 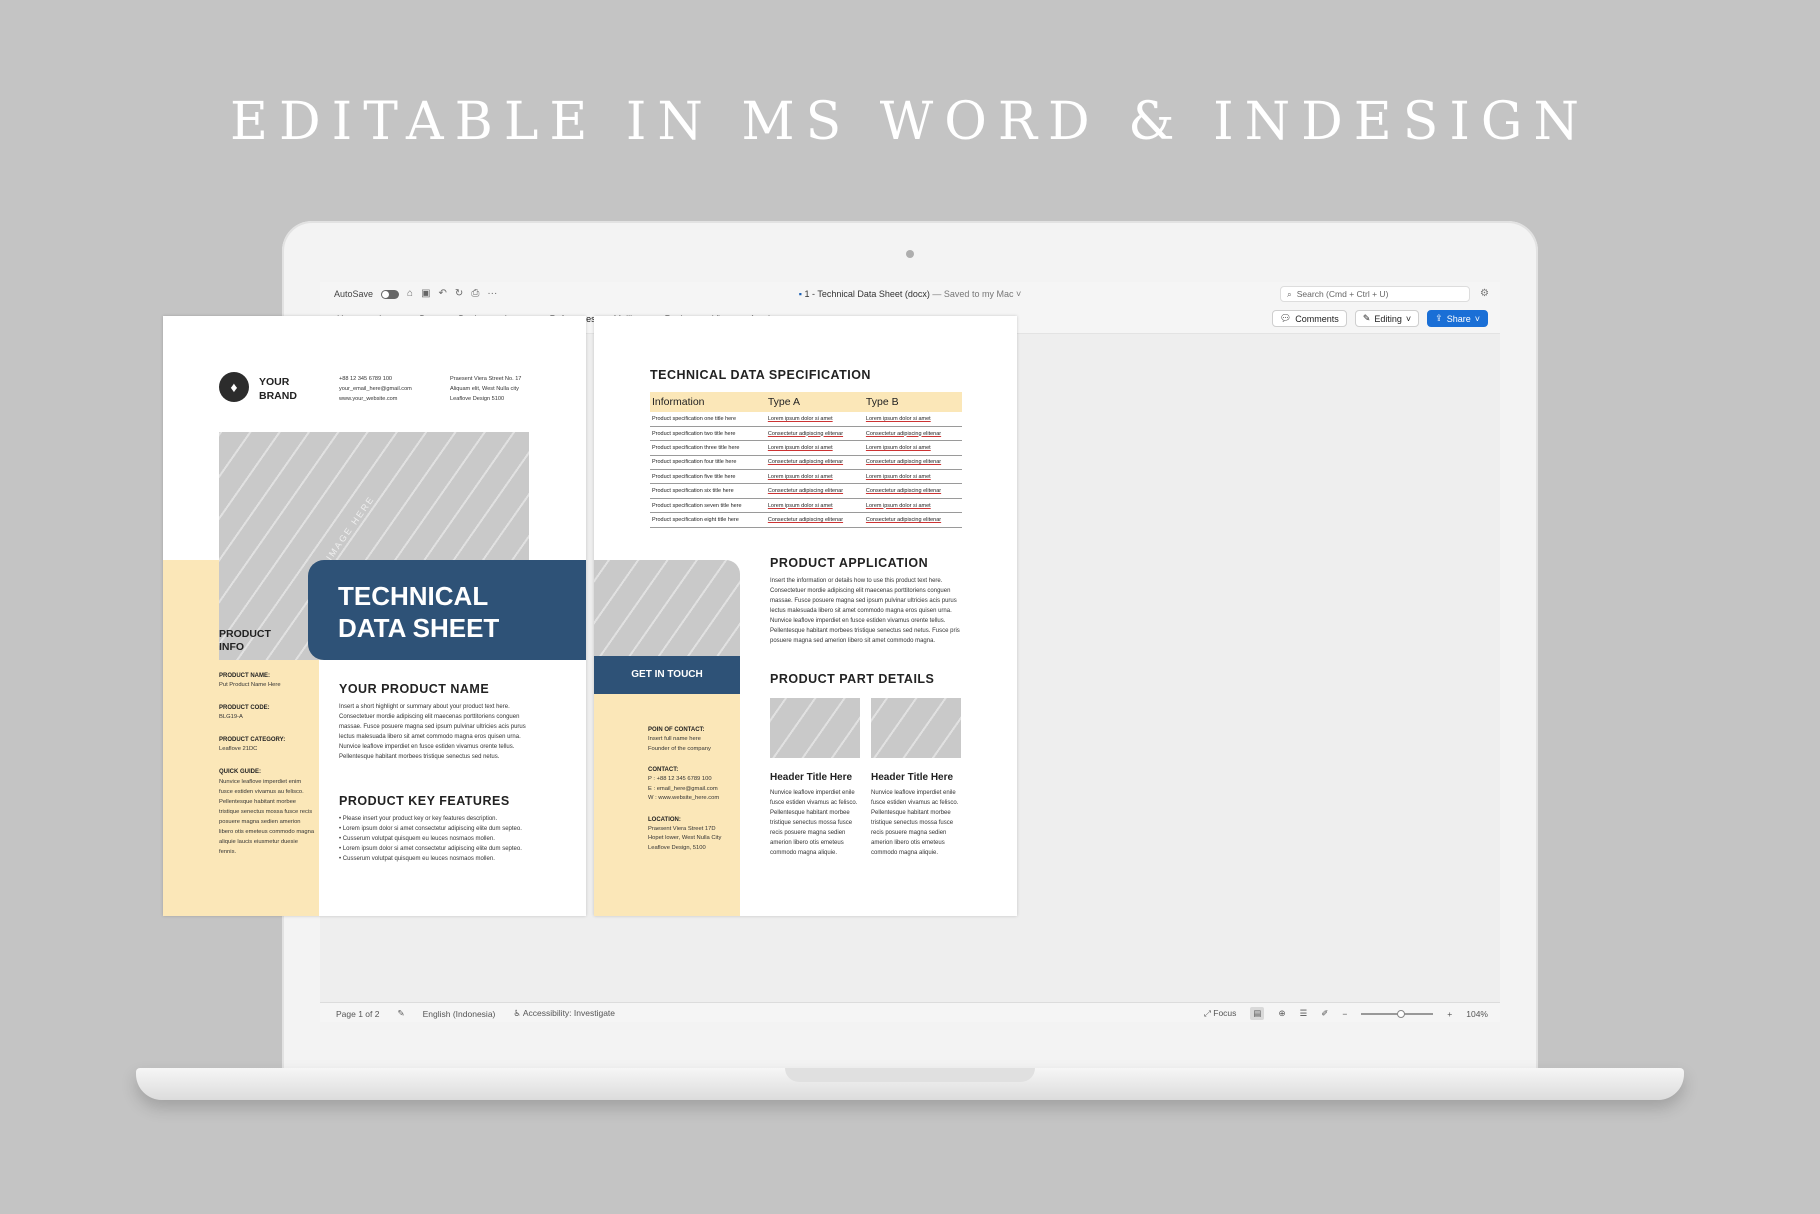 I want to click on contact-phone: P : +88 12 345 6789 100, so click(x=680, y=779).